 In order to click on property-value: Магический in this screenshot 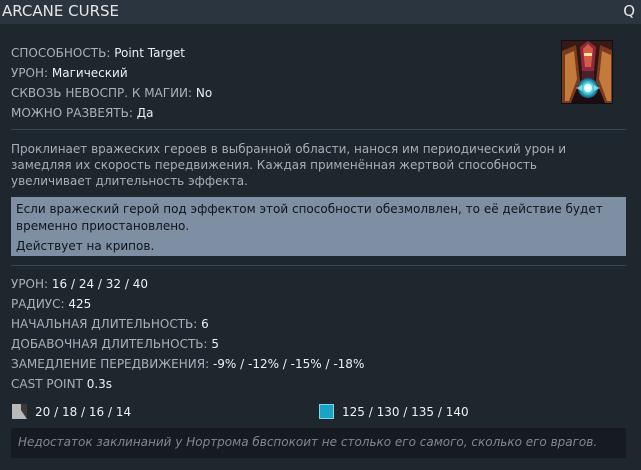, I will do `click(89, 73)`.